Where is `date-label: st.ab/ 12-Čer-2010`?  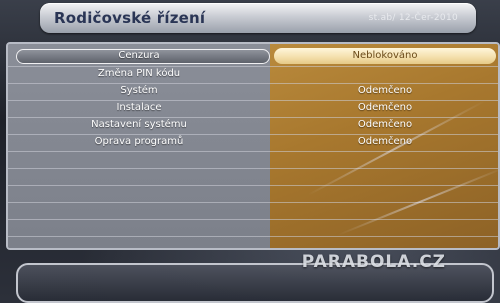
date-label: st.ab/ 12-Čer-2010 is located at coordinates (413, 18).